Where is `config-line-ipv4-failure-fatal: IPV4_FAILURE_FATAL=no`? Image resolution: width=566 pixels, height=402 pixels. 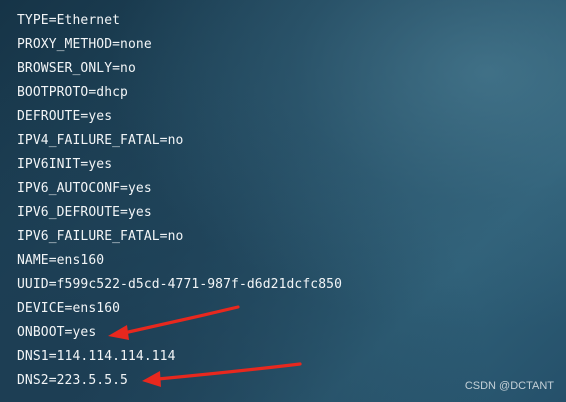 config-line-ipv4-failure-fatal: IPV4_FAILURE_FATAL=no is located at coordinates (100, 140).